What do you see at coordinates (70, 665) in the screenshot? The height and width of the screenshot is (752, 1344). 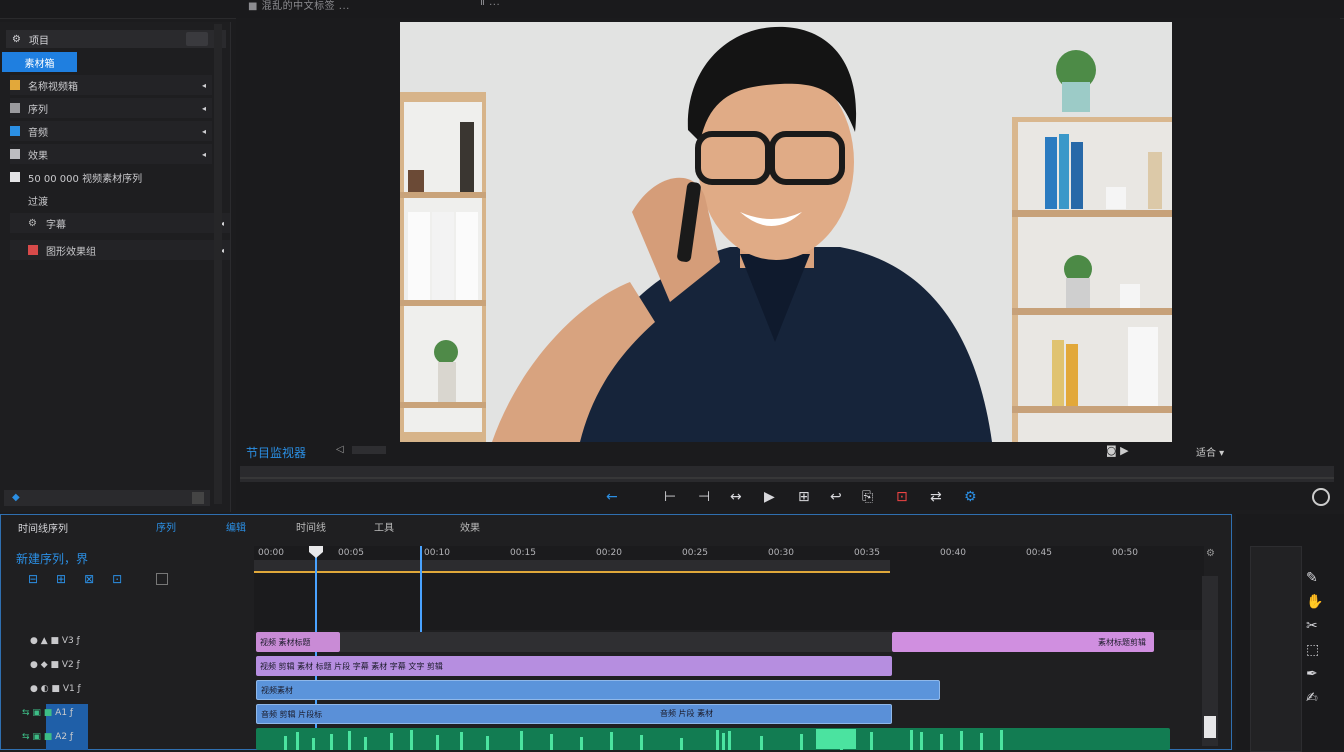 I see `track-label: V2 ƒ` at bounding box center [70, 665].